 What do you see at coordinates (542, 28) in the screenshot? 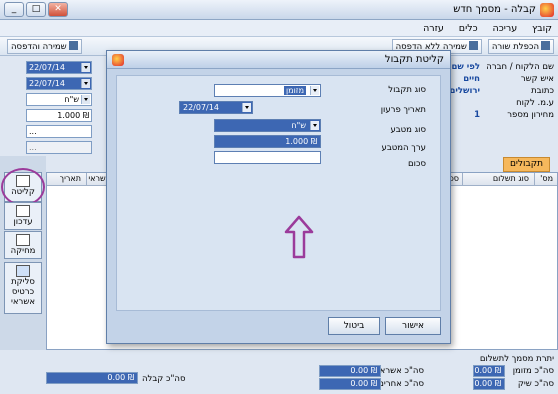
I see `menu-file: קובץ` at bounding box center [542, 28].